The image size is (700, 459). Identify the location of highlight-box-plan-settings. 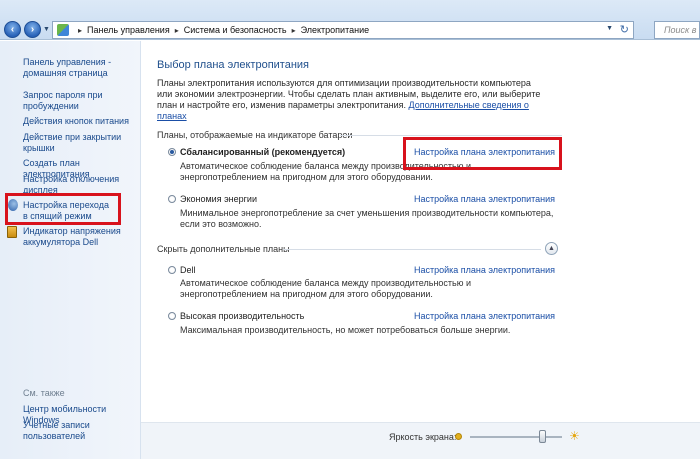
(482, 153).